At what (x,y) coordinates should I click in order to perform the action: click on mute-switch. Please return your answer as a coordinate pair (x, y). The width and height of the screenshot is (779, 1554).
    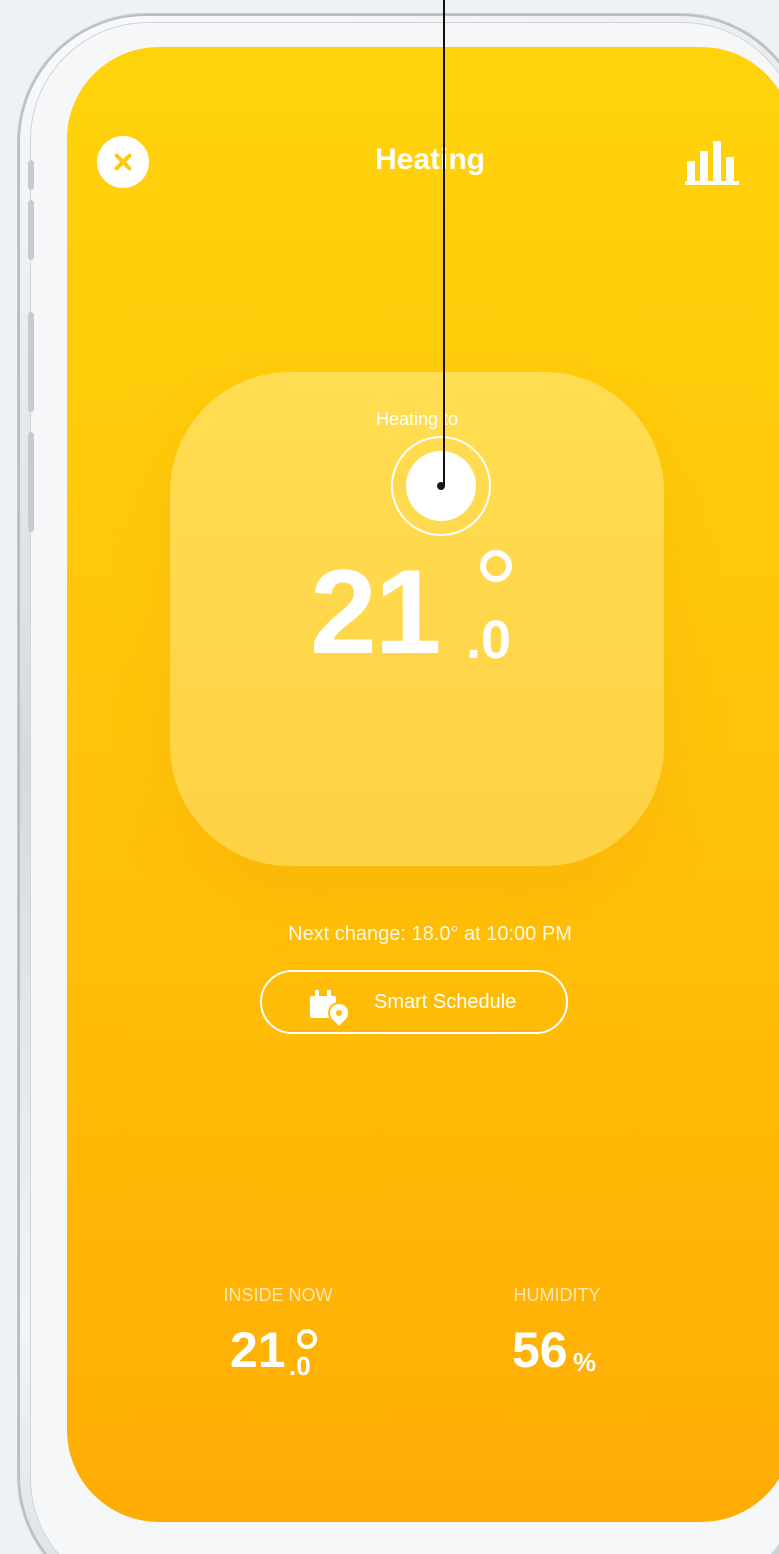
    Looking at the image, I should click on (31, 175).